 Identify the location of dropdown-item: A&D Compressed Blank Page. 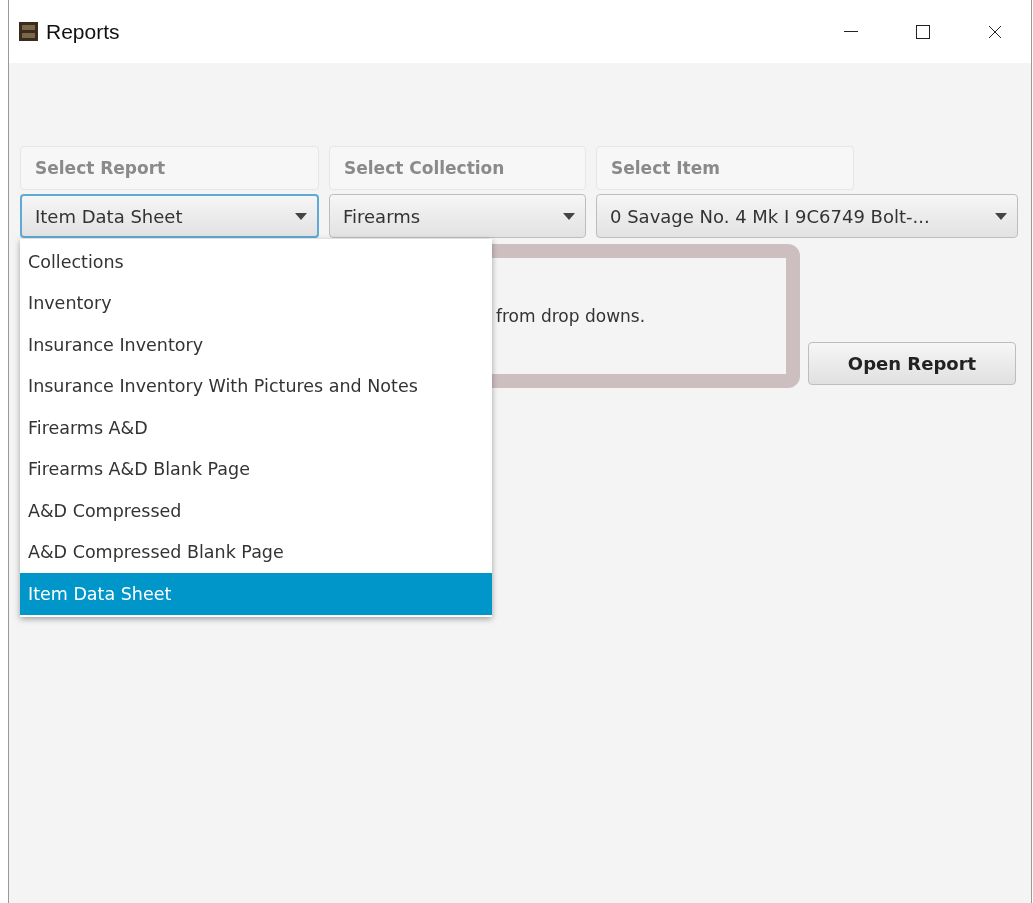
(256, 552).